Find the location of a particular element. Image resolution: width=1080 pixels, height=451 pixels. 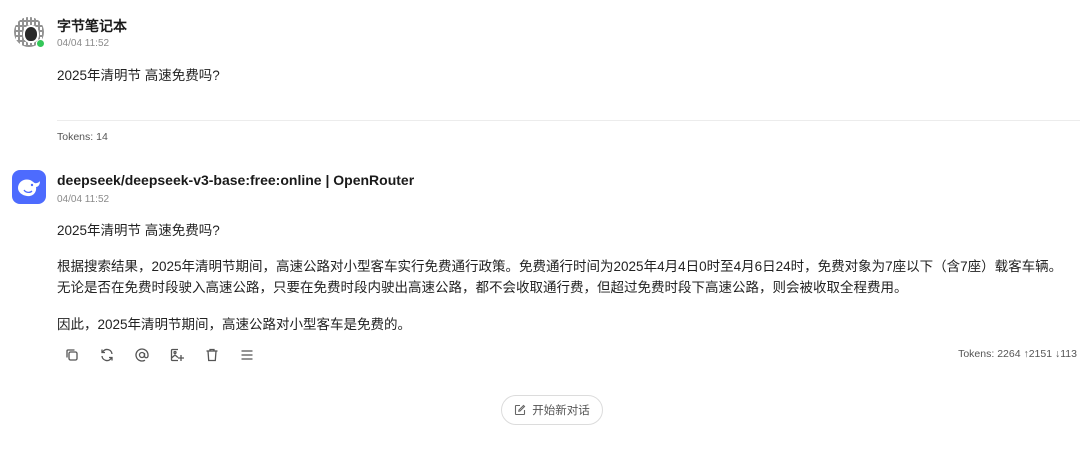

user-avatar is located at coordinates (29, 32).